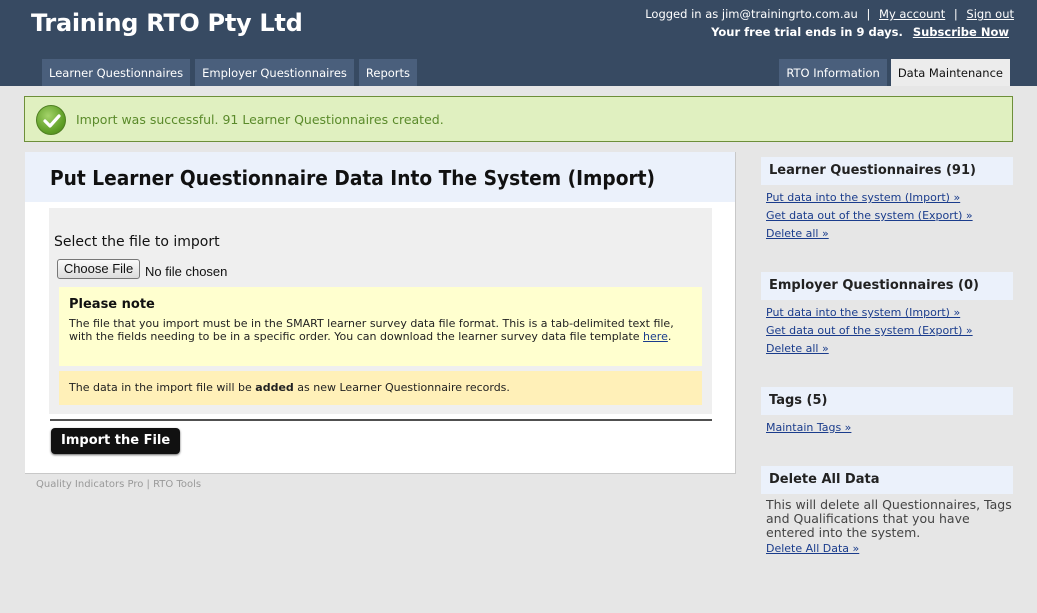 This screenshot has width=1037, height=613. What do you see at coordinates (116, 72) in the screenshot?
I see `tab-learner-questionnaires: Learner Questionnaires` at bounding box center [116, 72].